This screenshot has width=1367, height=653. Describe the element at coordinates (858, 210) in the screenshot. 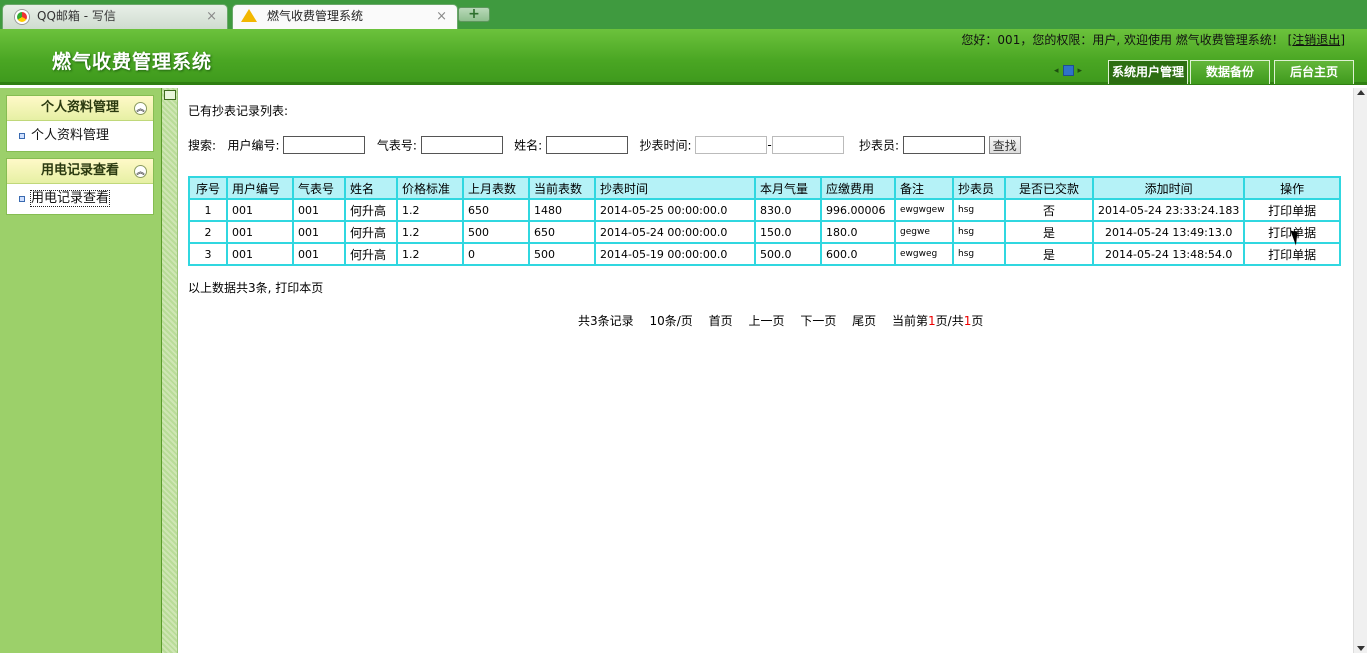

I see `table-cell: 996.00006` at that location.